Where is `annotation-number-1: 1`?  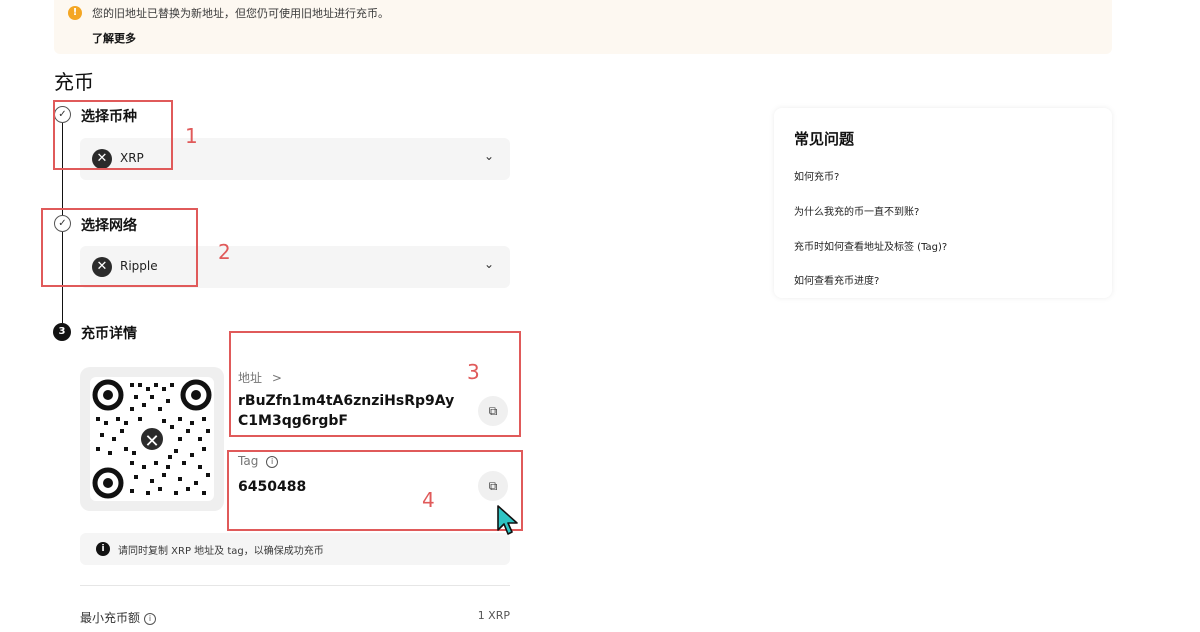
annotation-number-1: 1 is located at coordinates (191, 136).